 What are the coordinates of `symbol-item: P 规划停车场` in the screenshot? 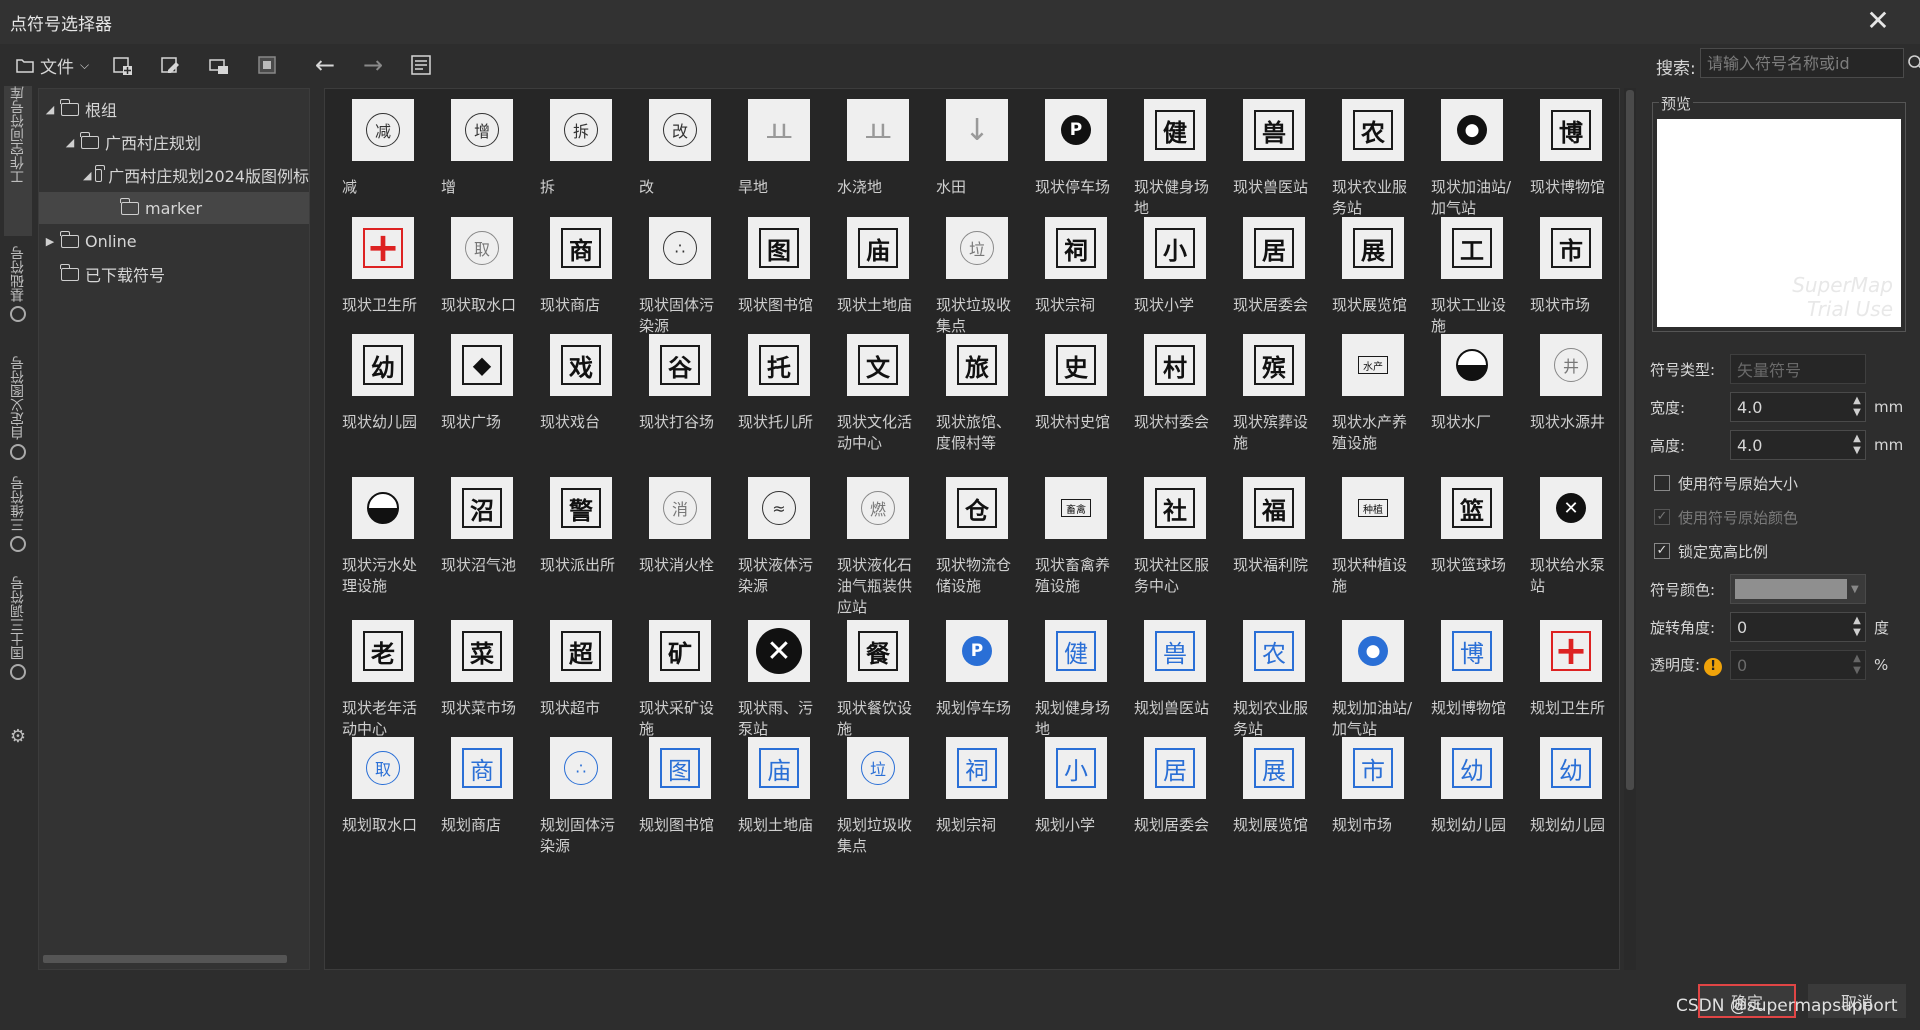 It's located at (977, 669).